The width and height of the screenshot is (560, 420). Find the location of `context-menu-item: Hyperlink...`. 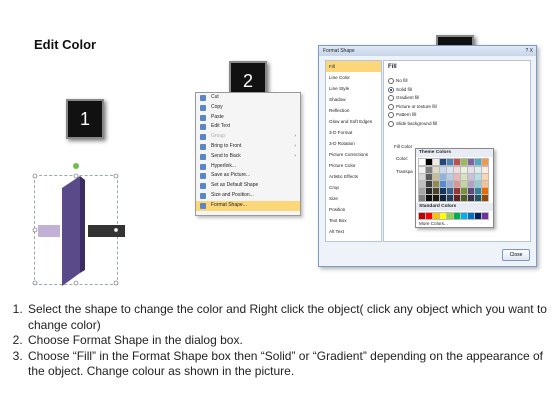

context-menu-item: Hyperlink... is located at coordinates (248, 167).